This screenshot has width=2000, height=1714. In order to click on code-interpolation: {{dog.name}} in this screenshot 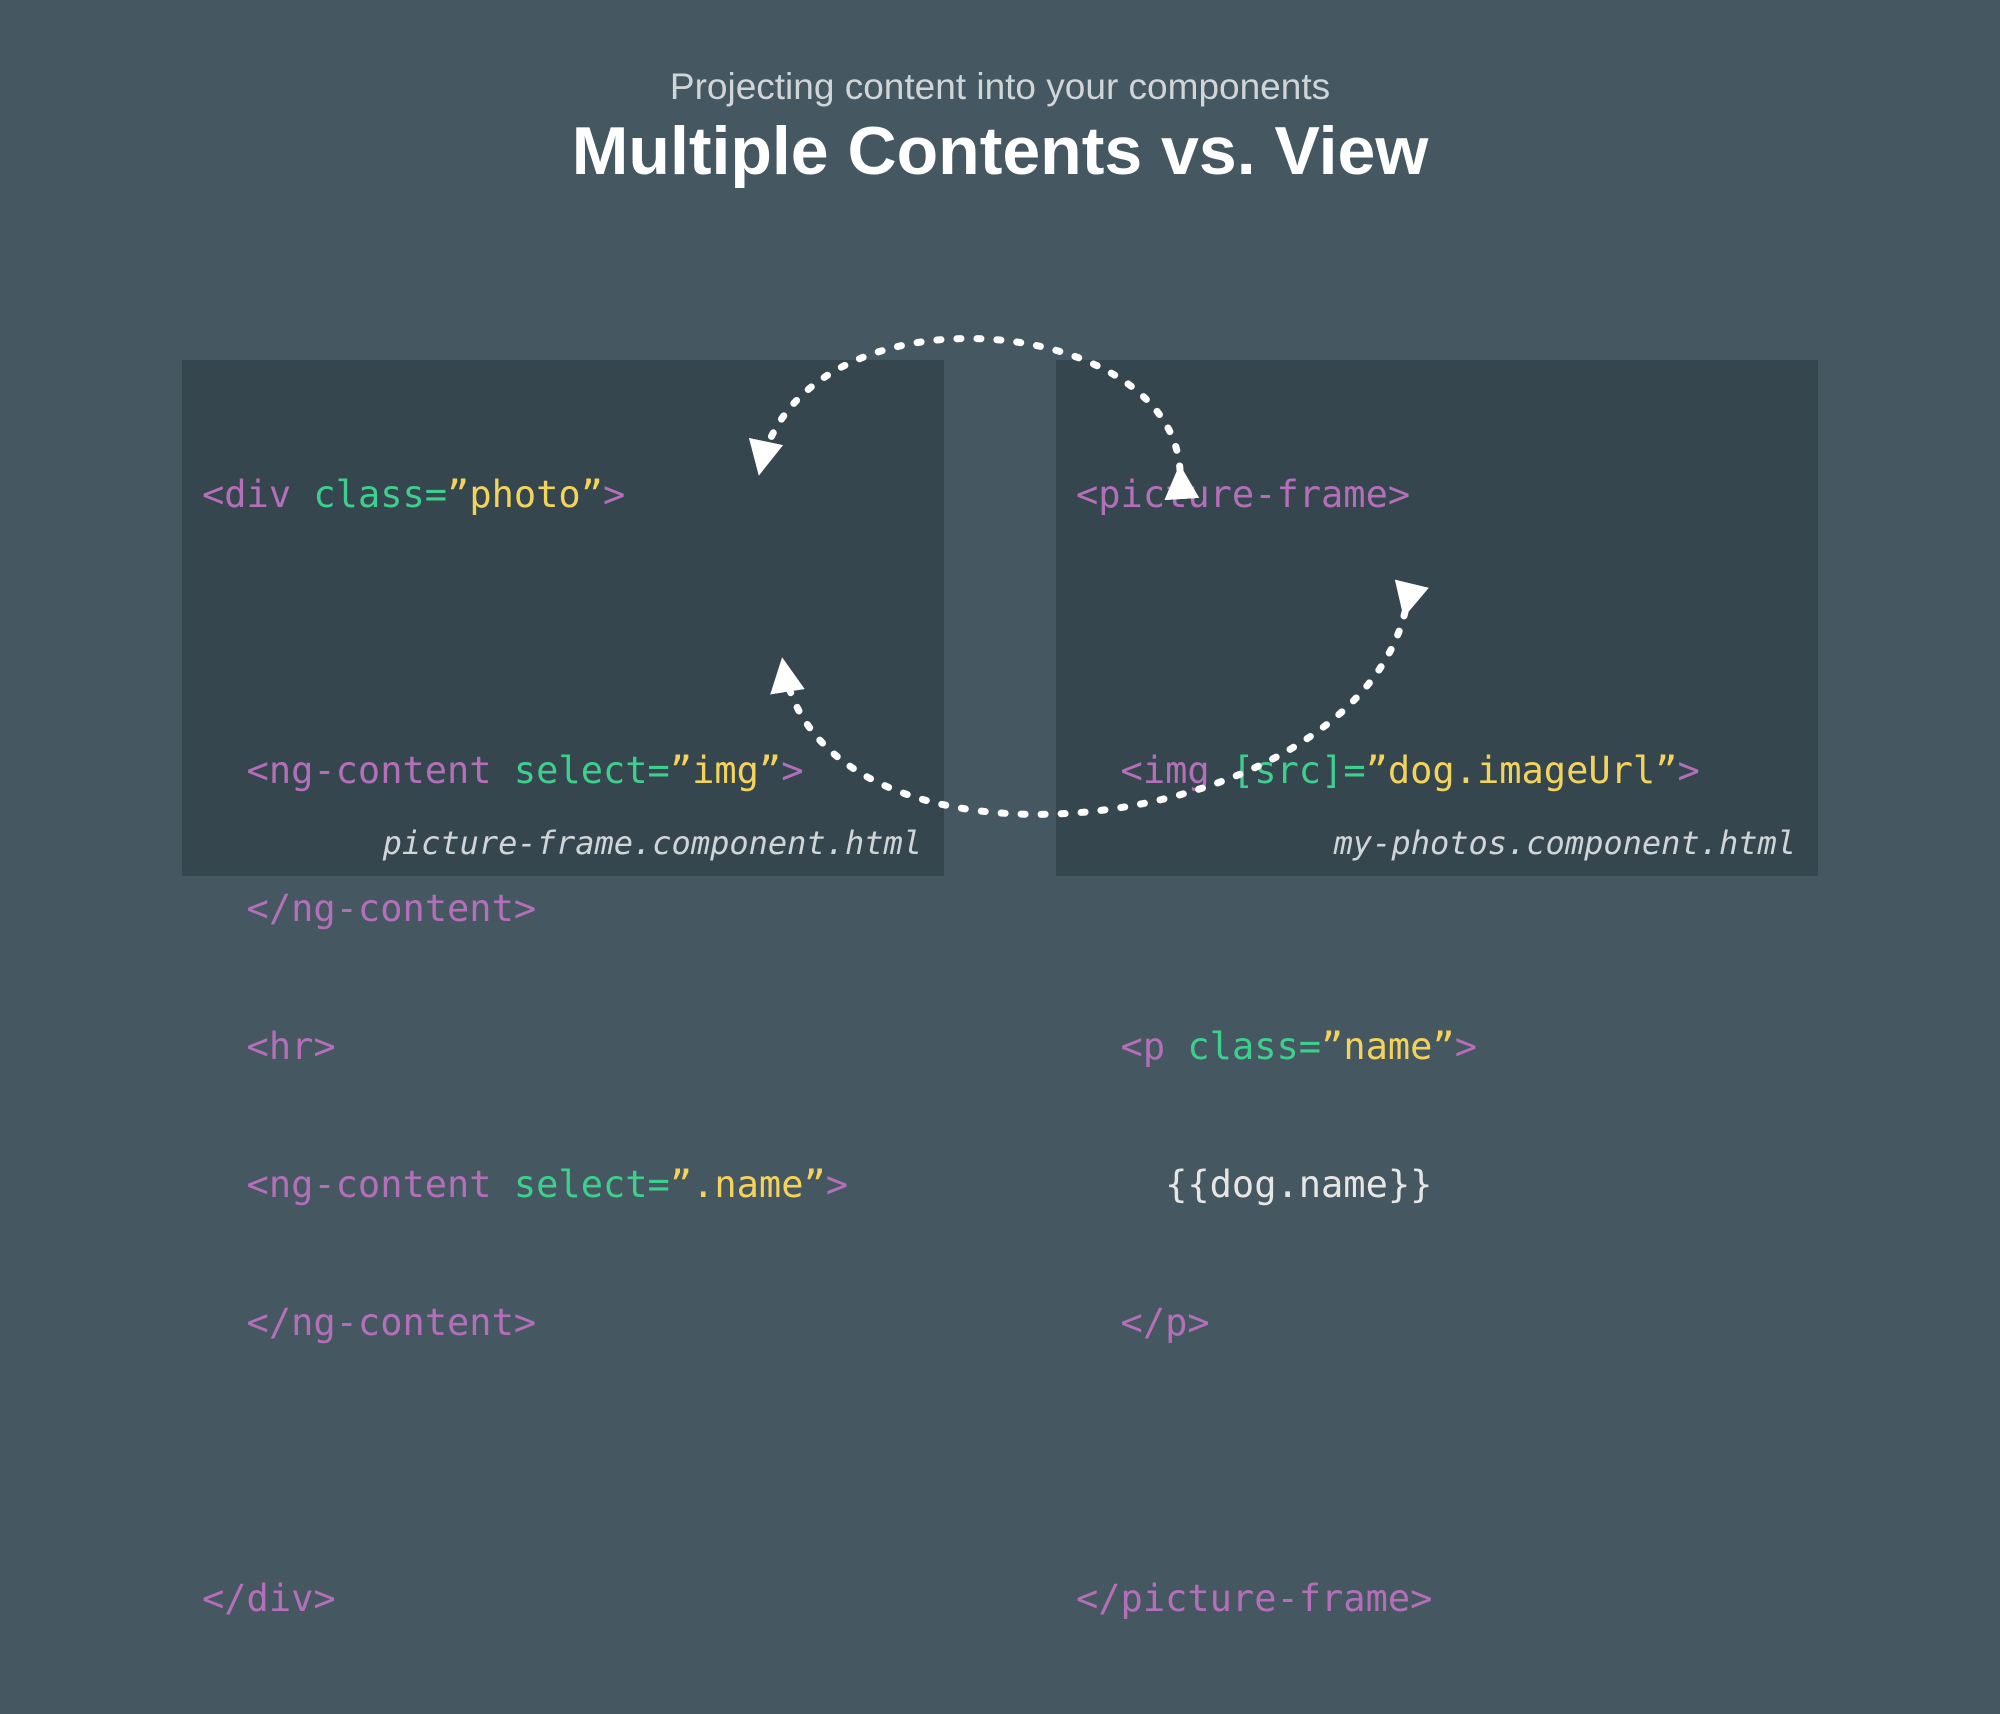, I will do `click(1254, 1184)`.